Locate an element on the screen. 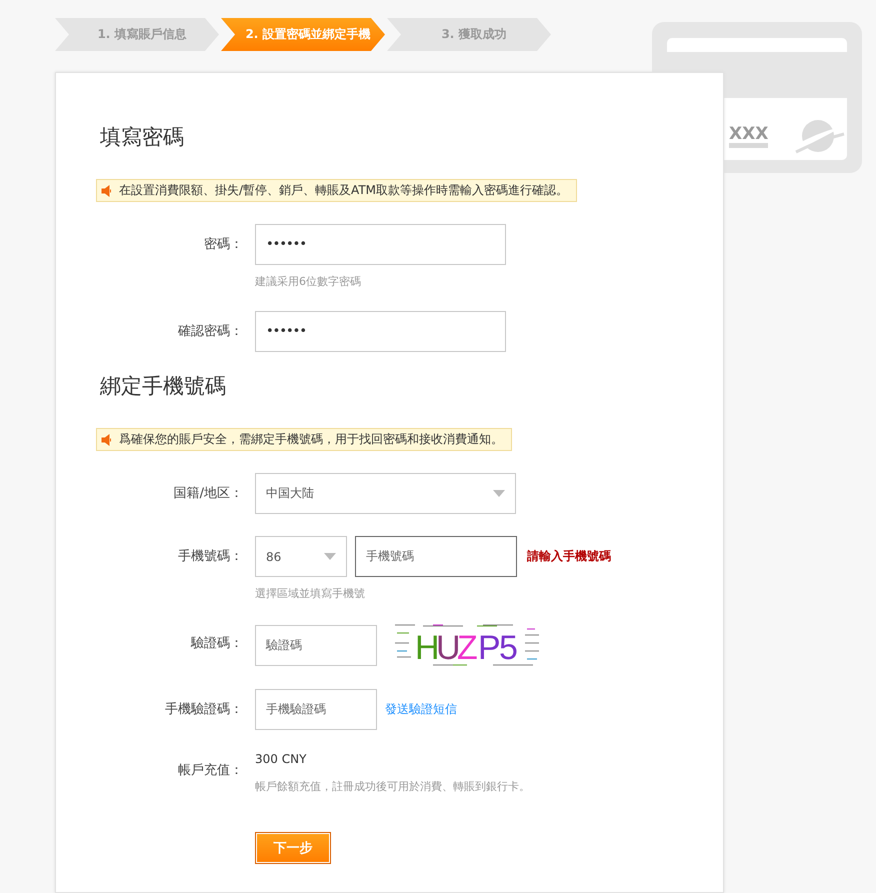 The width and height of the screenshot is (876, 893). captcha-field: 驗證碼 is located at coordinates (316, 645).